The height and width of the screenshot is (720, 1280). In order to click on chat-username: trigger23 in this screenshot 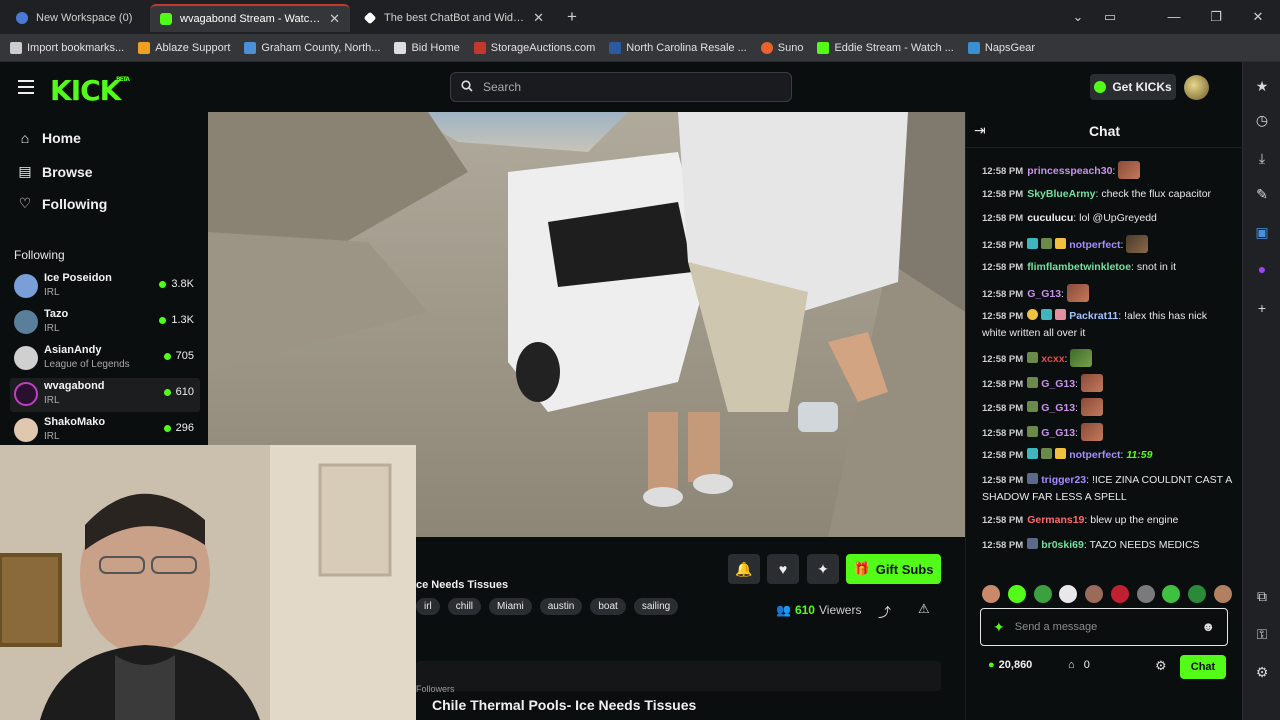, I will do `click(1063, 480)`.